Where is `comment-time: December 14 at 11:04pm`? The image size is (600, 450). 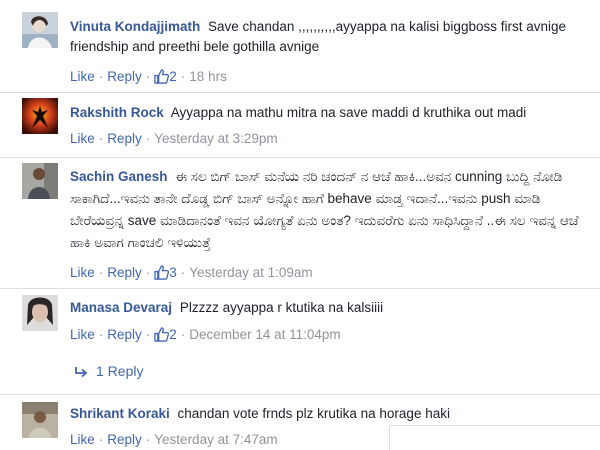 comment-time: December 14 at 11:04pm is located at coordinates (264, 334).